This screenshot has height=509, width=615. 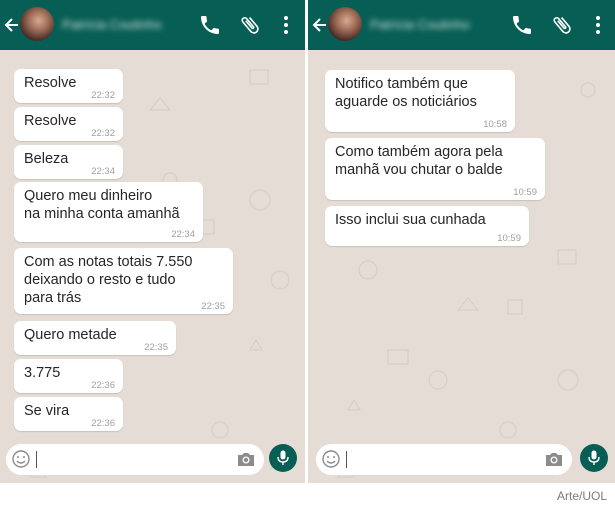 What do you see at coordinates (68, 414) in the screenshot?
I see `message-bubble: Se vira 22:36` at bounding box center [68, 414].